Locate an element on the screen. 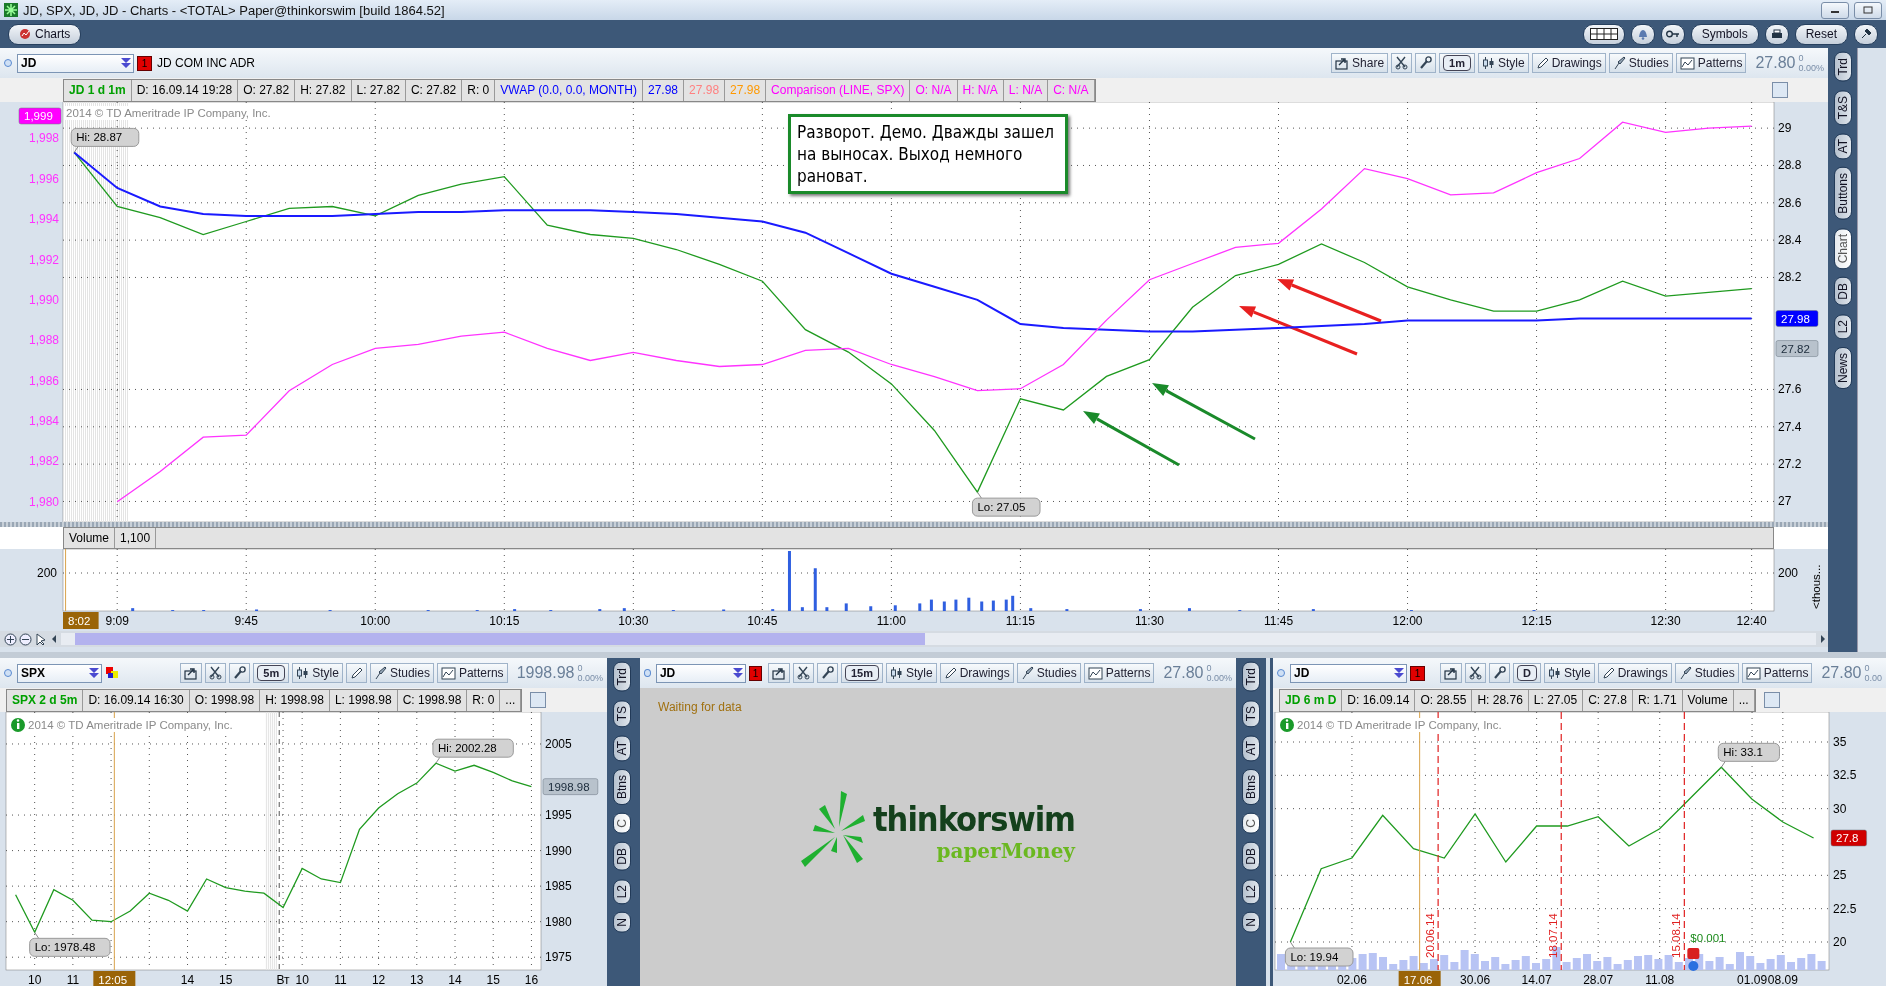 The height and width of the screenshot is (986, 1886). side-tab: News is located at coordinates (1842, 368).